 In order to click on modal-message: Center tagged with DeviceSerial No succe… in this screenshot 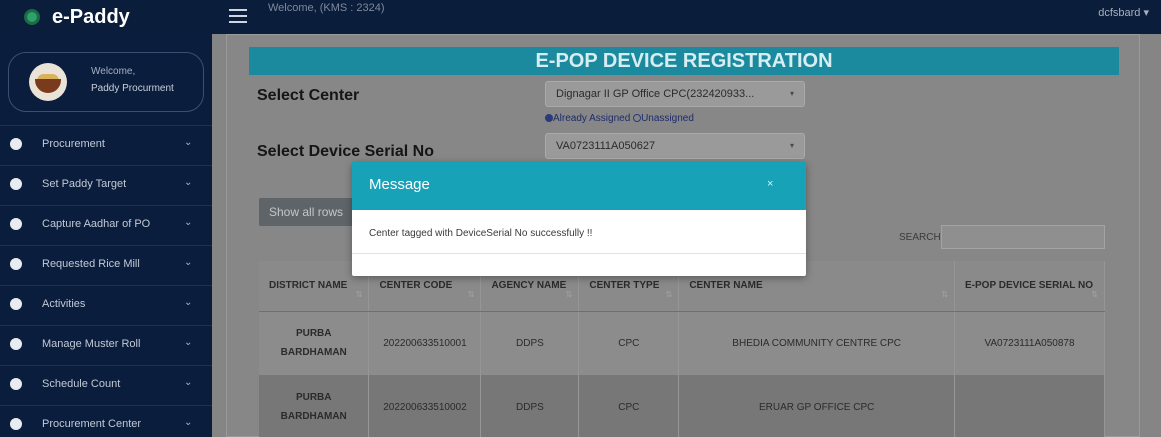, I will do `click(481, 233)`.